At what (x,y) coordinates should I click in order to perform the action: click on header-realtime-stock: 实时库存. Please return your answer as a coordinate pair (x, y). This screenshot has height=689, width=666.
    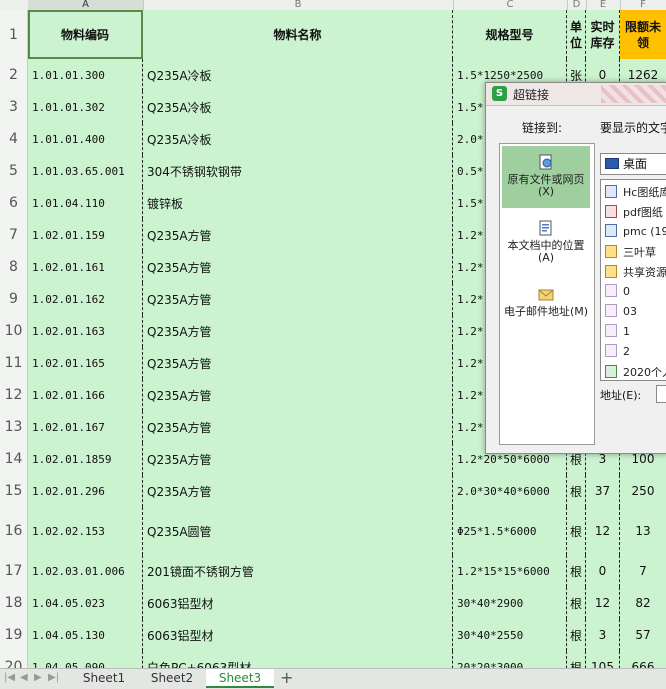
    Looking at the image, I should click on (603, 34).